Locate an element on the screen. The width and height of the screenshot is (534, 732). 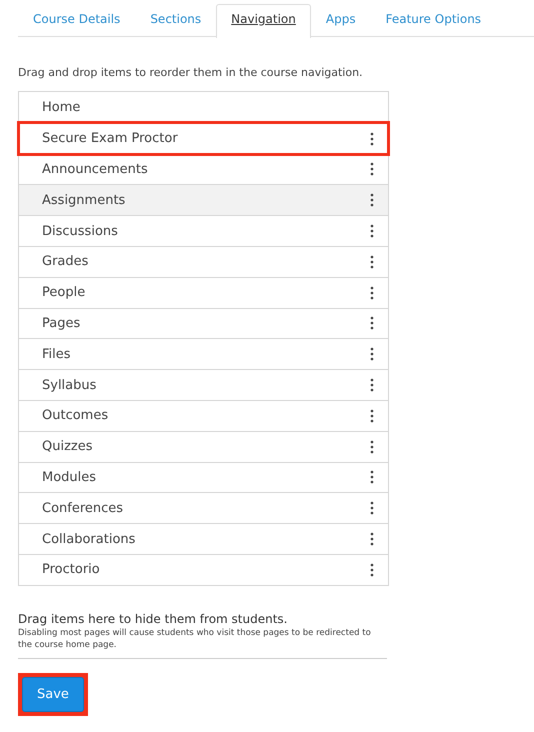
tab: Apps is located at coordinates (340, 20).